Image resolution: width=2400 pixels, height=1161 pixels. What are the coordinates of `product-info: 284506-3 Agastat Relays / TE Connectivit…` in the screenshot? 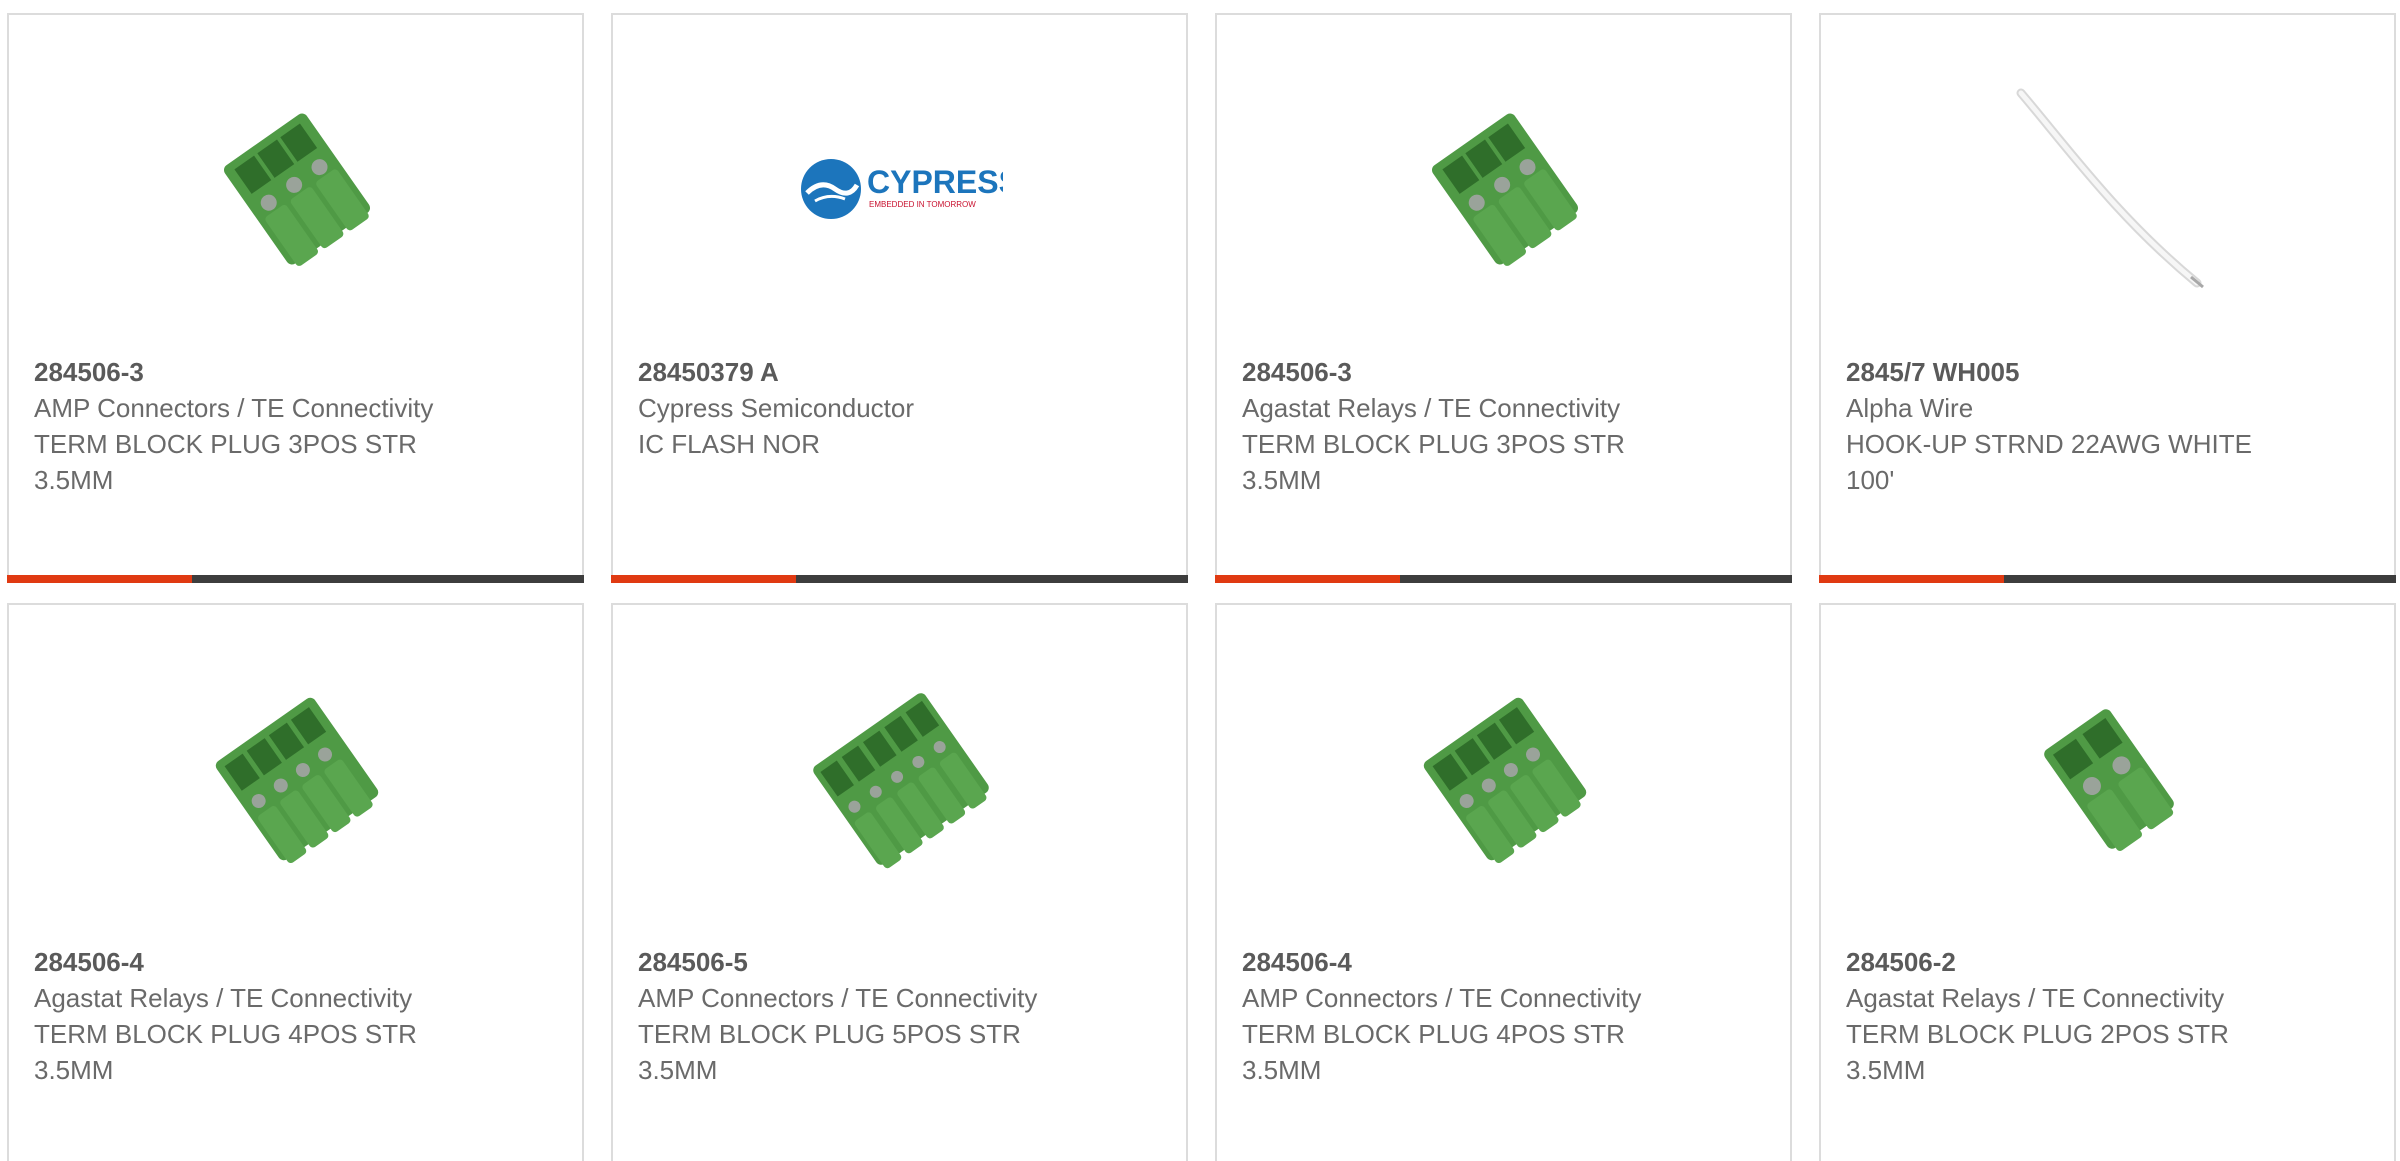 It's located at (1462, 426).